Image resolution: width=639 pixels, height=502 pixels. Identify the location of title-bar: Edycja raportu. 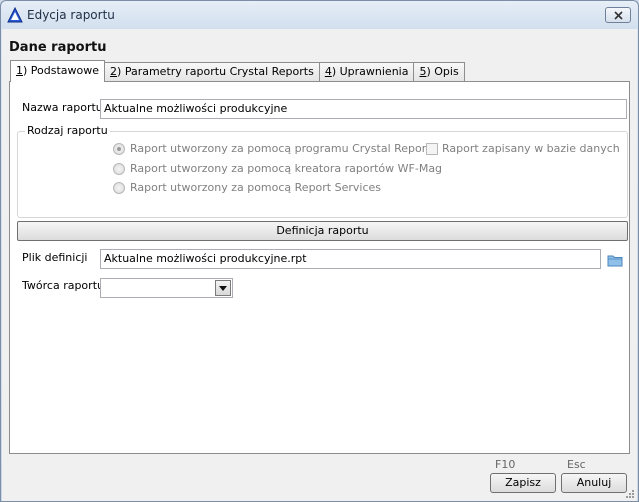
(319, 15).